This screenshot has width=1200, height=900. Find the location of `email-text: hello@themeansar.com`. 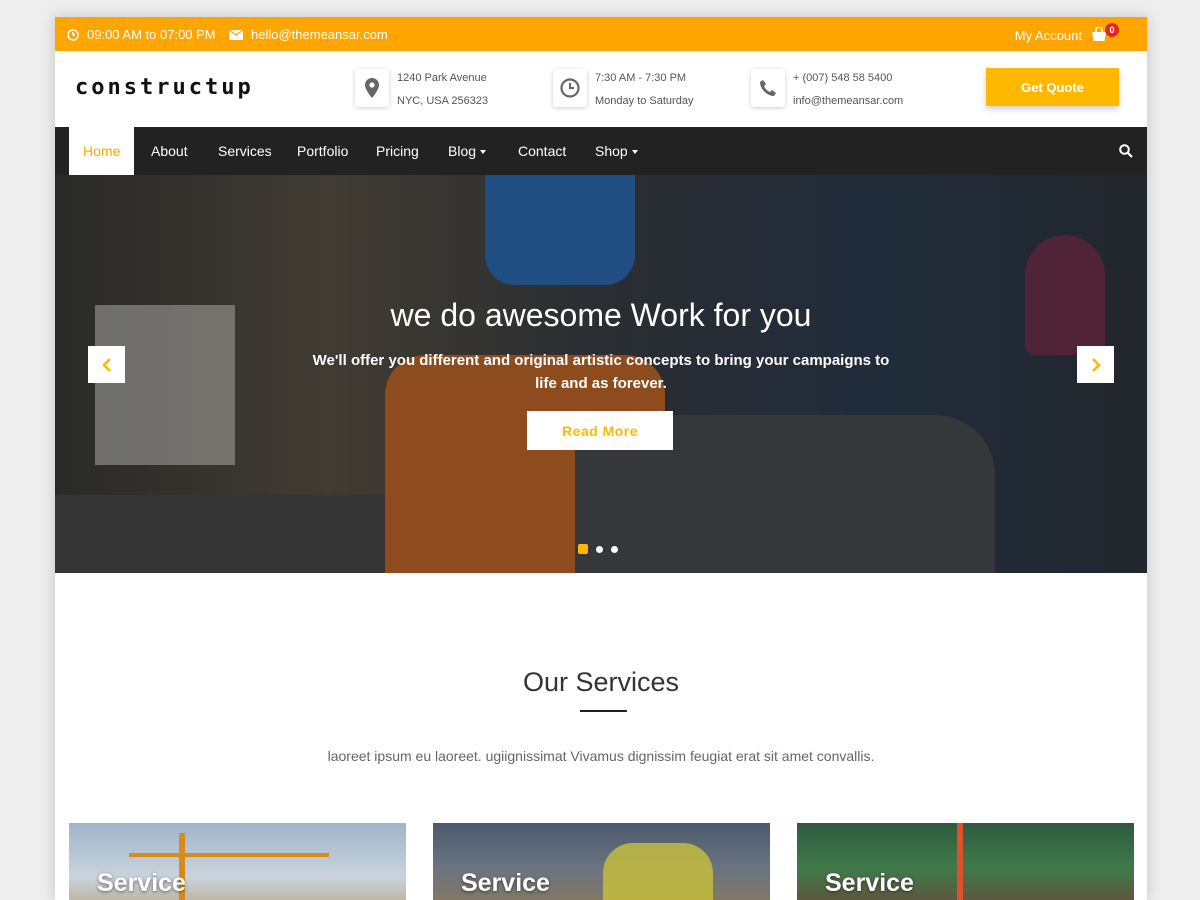

email-text: hello@themeansar.com is located at coordinates (319, 34).